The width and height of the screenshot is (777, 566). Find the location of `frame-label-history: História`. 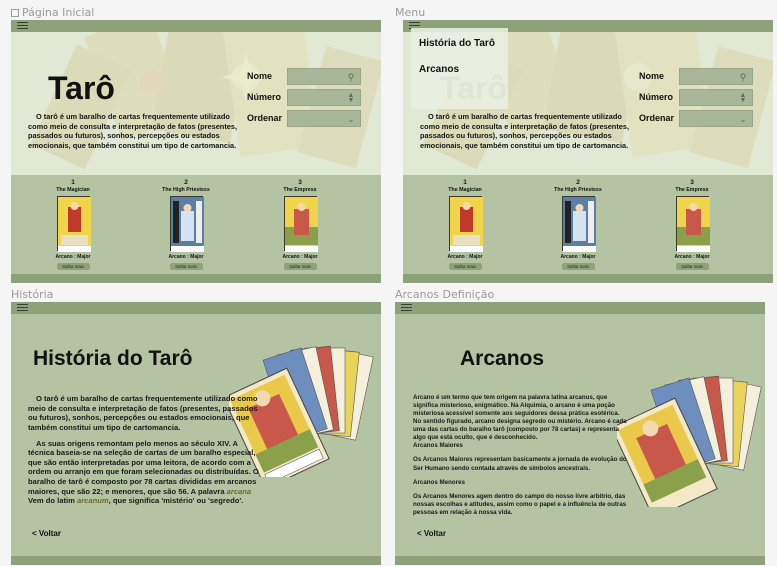

frame-label-history: História is located at coordinates (32, 294).